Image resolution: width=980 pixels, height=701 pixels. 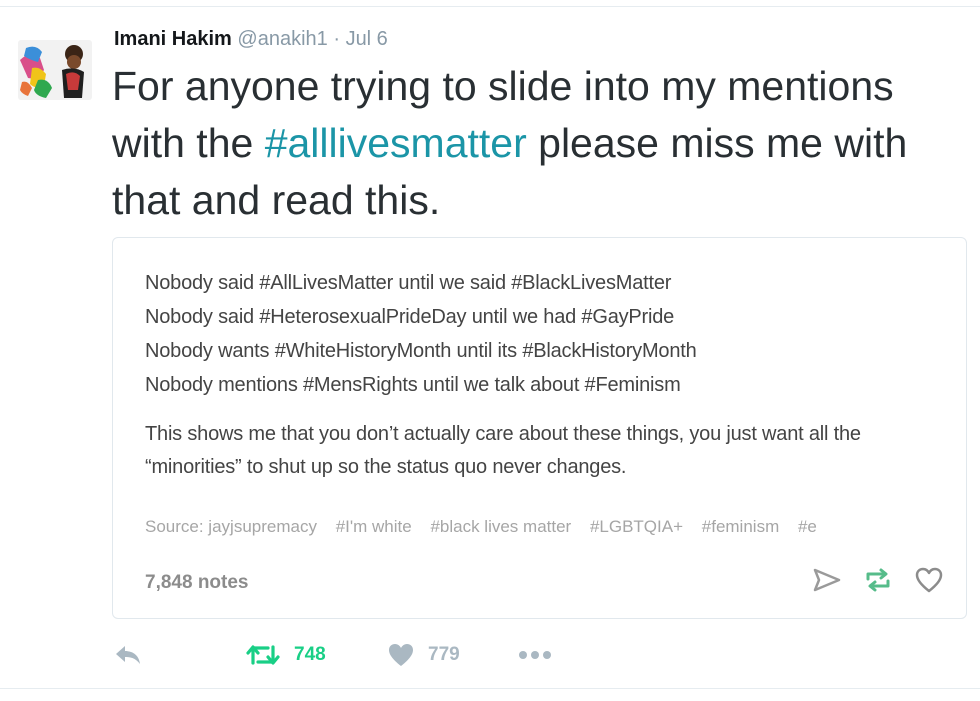 What do you see at coordinates (396, 143) in the screenshot?
I see `hashtag-link: #alllivesmatter` at bounding box center [396, 143].